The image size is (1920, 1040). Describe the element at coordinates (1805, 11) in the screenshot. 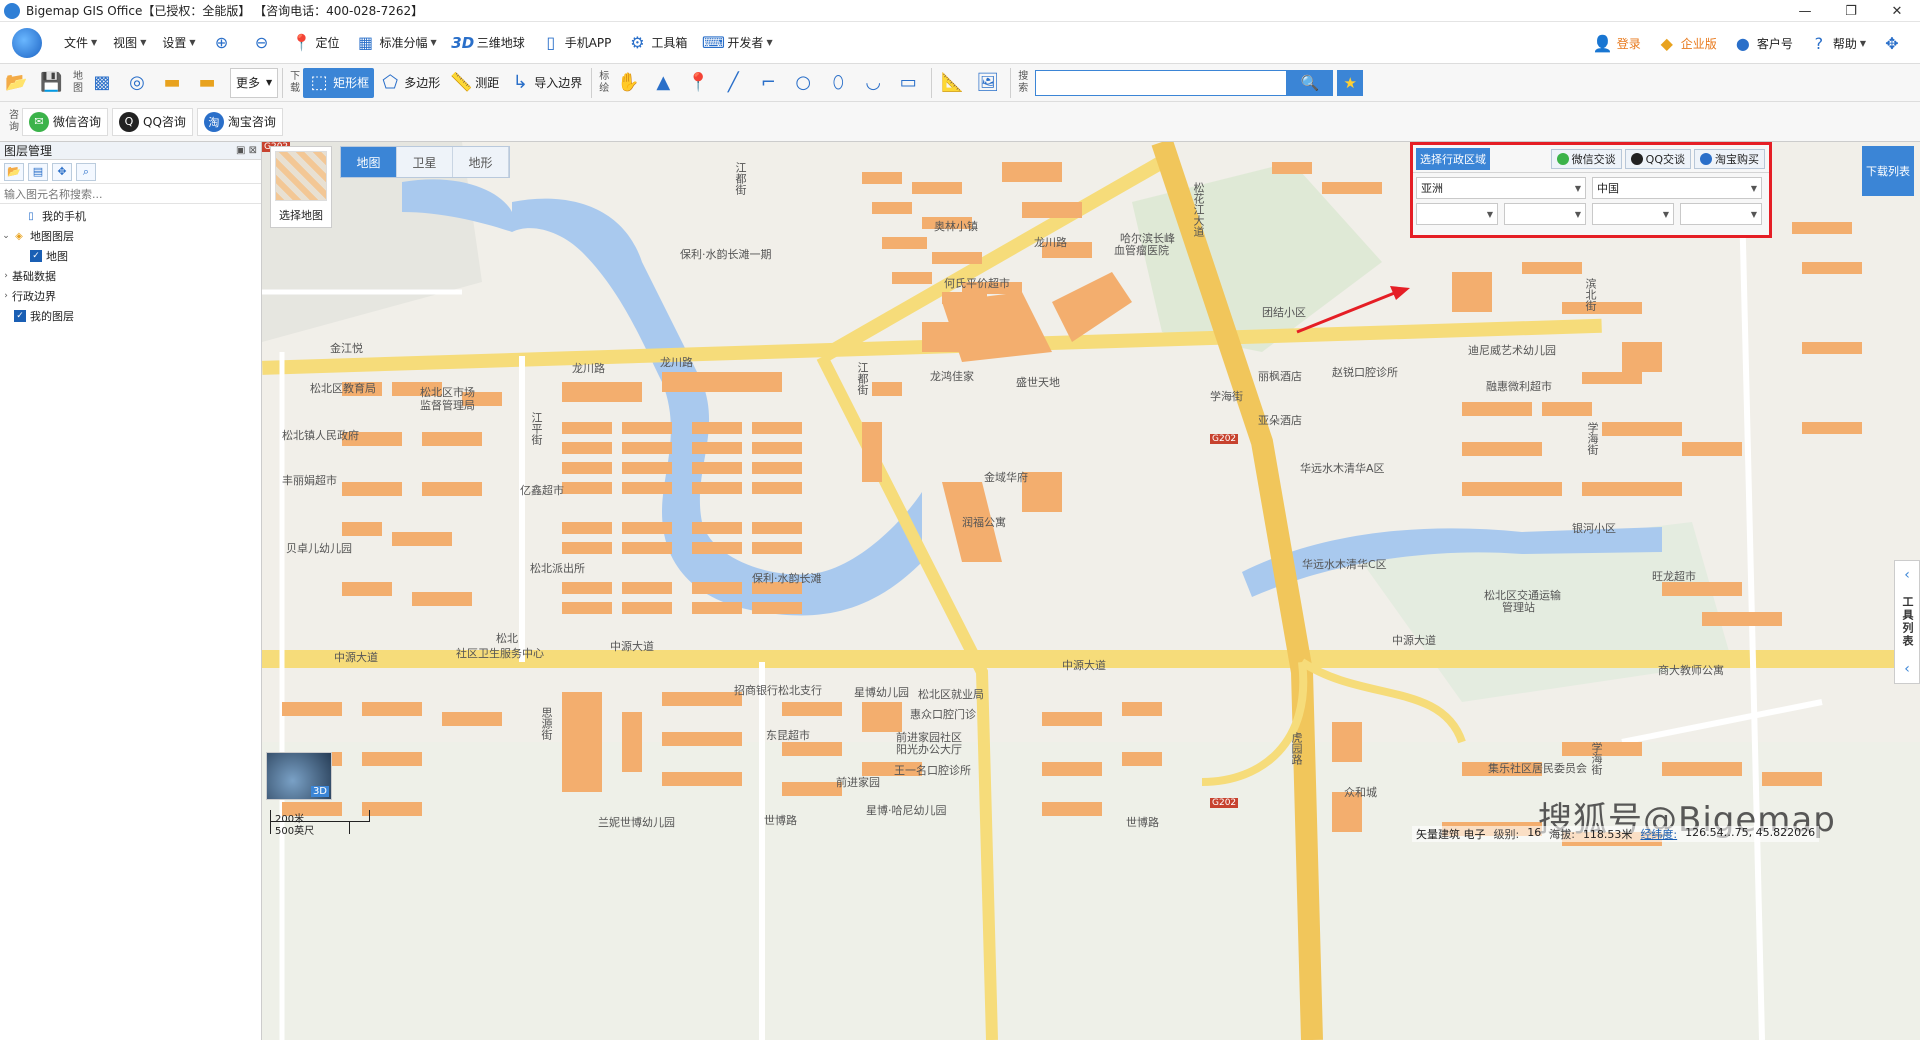

I see `minimize-button: —` at that location.